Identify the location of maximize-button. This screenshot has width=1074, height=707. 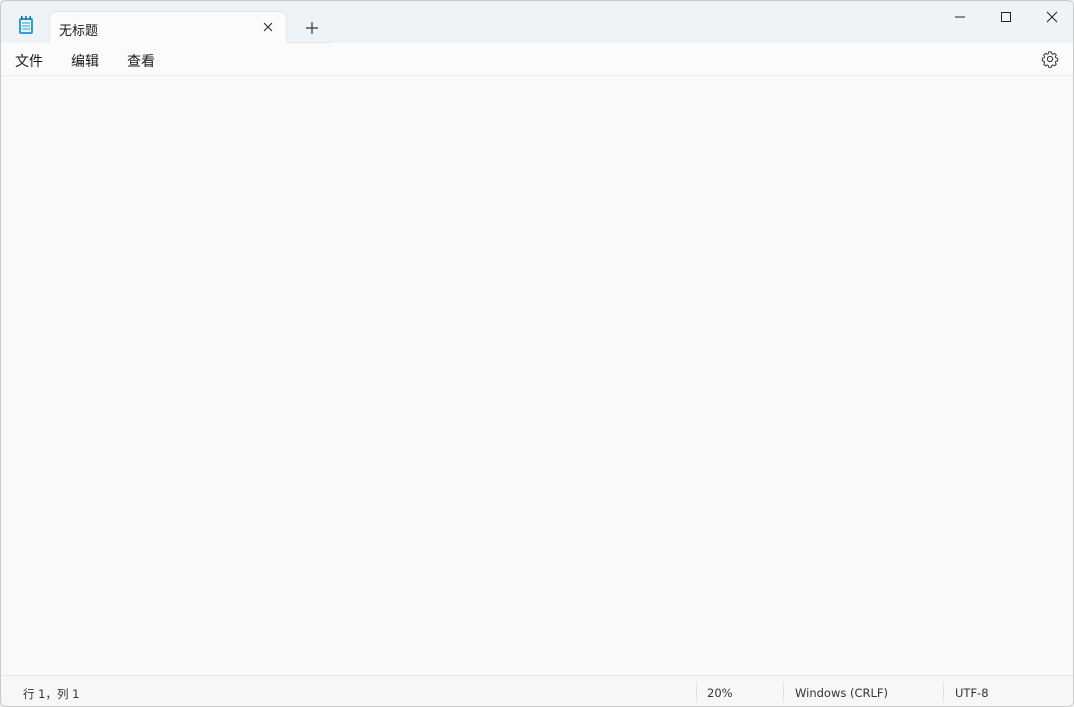
(1006, 17).